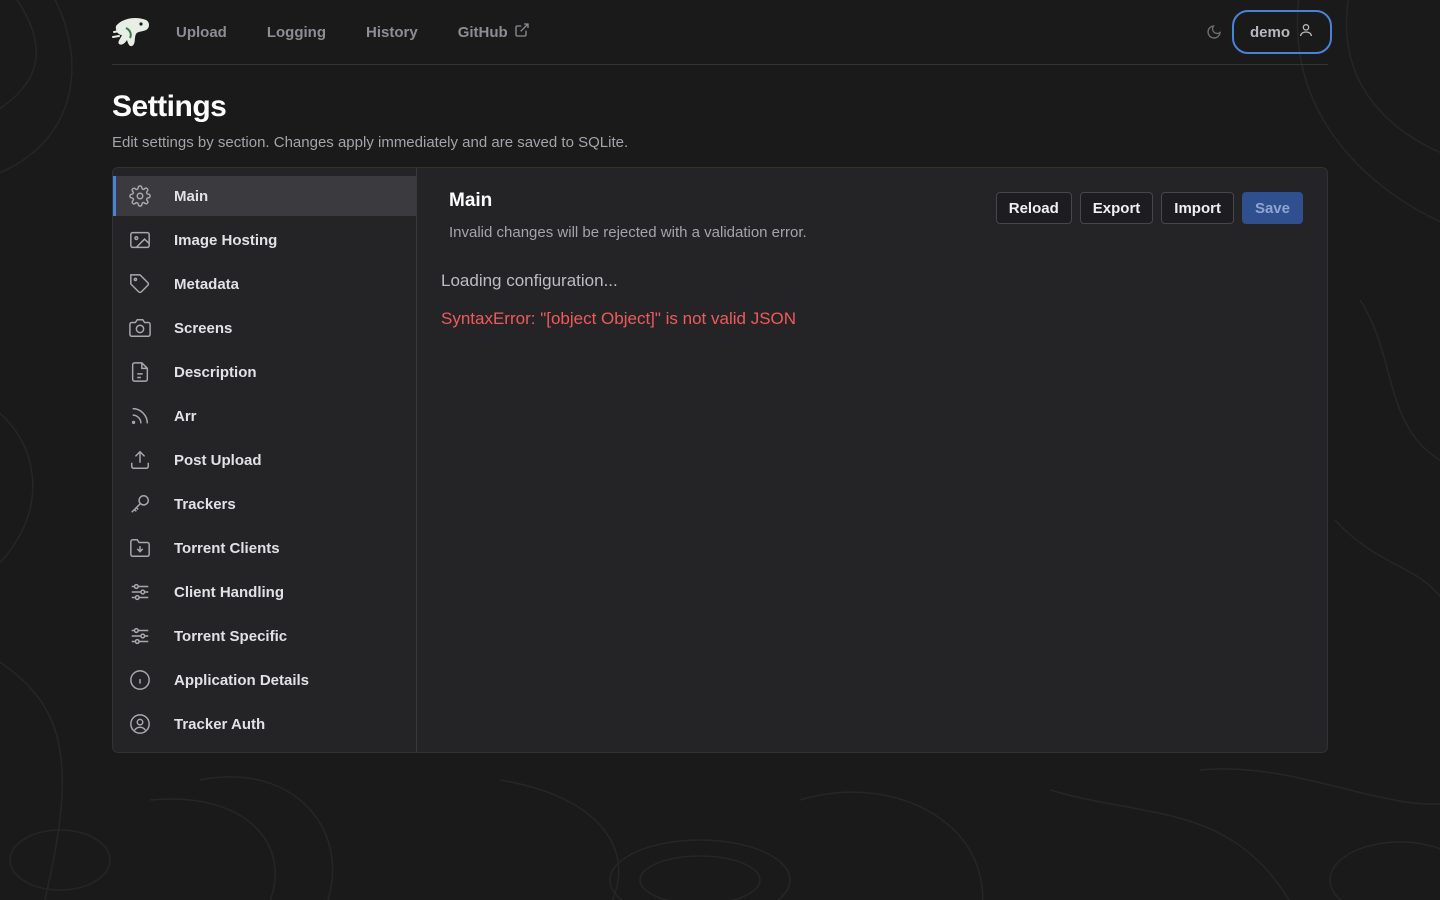 This screenshot has width=1440, height=900. What do you see at coordinates (220, 724) in the screenshot?
I see `sidebar-item-label: Tracker Auth` at bounding box center [220, 724].